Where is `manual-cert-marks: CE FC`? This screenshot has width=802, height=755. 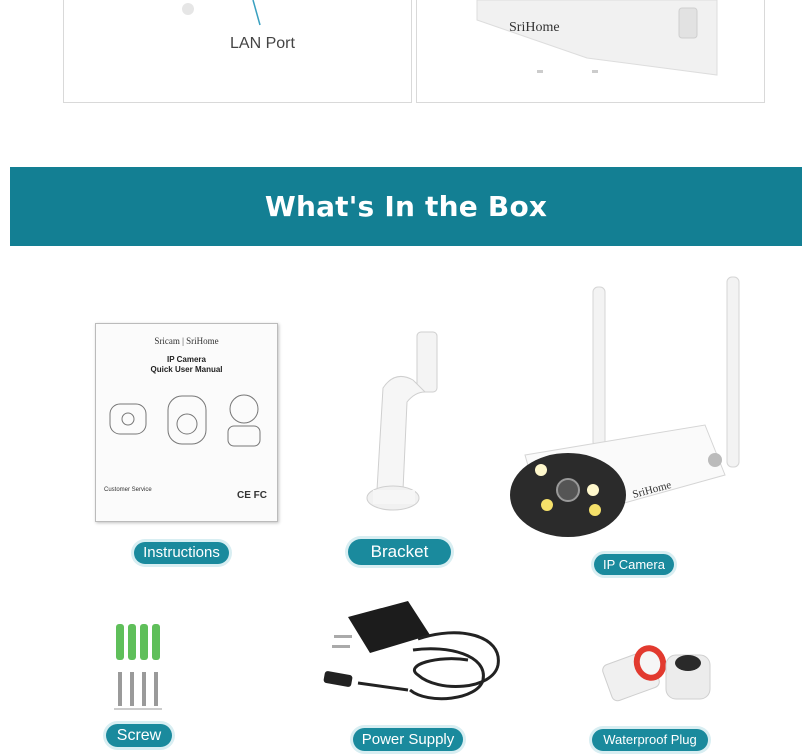
manual-cert-marks: CE FC is located at coordinates (252, 495).